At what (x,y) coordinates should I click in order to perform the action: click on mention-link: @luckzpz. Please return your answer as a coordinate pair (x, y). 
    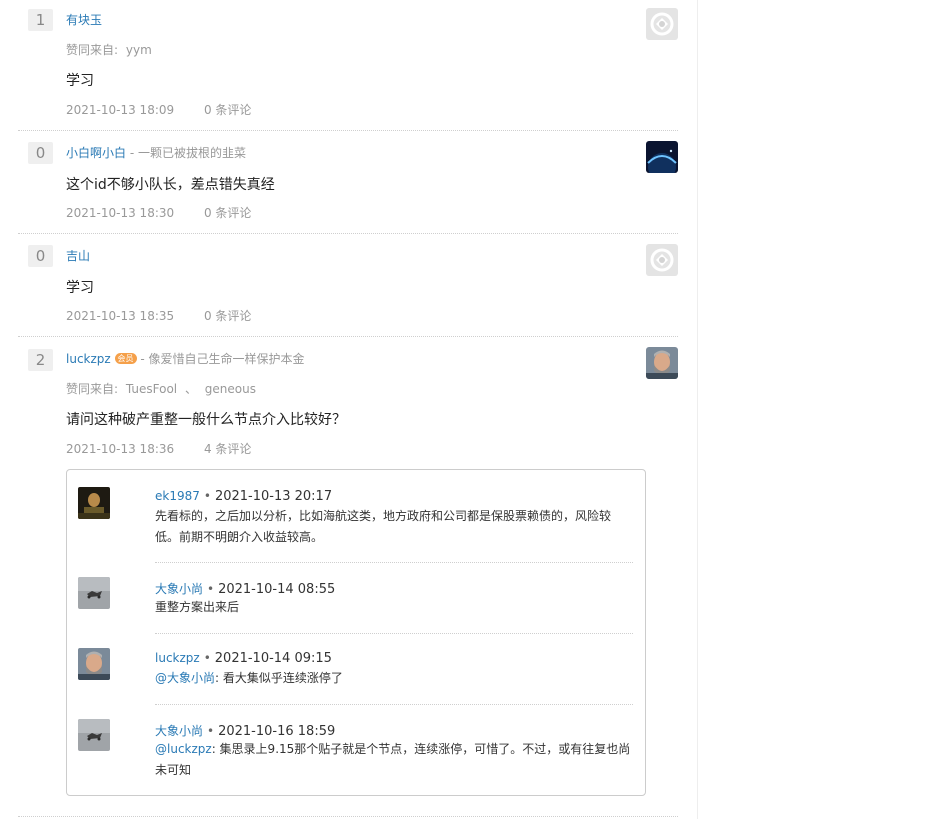
    Looking at the image, I should click on (183, 749).